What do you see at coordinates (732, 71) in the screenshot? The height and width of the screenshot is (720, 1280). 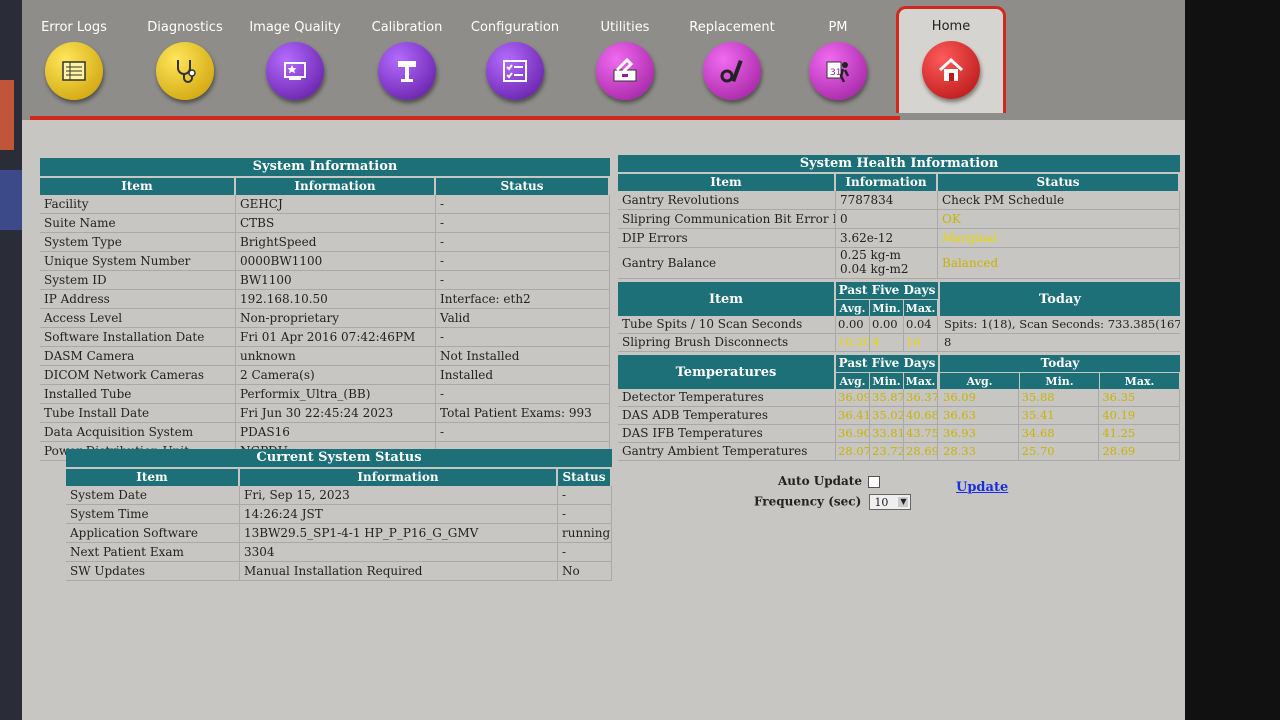 I see `wrench-icon` at bounding box center [732, 71].